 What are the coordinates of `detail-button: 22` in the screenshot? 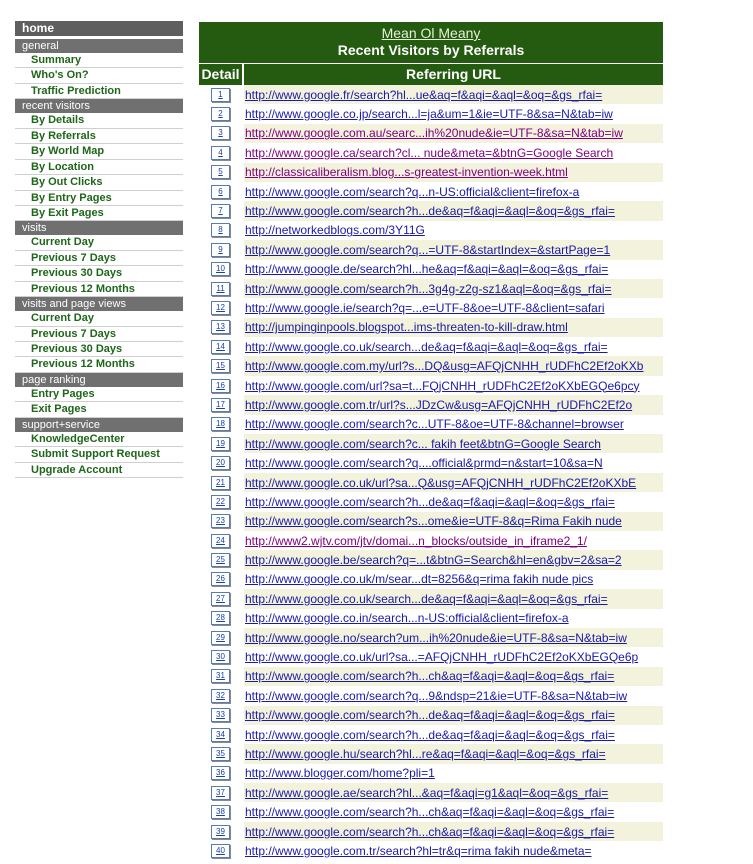 It's located at (220, 501).